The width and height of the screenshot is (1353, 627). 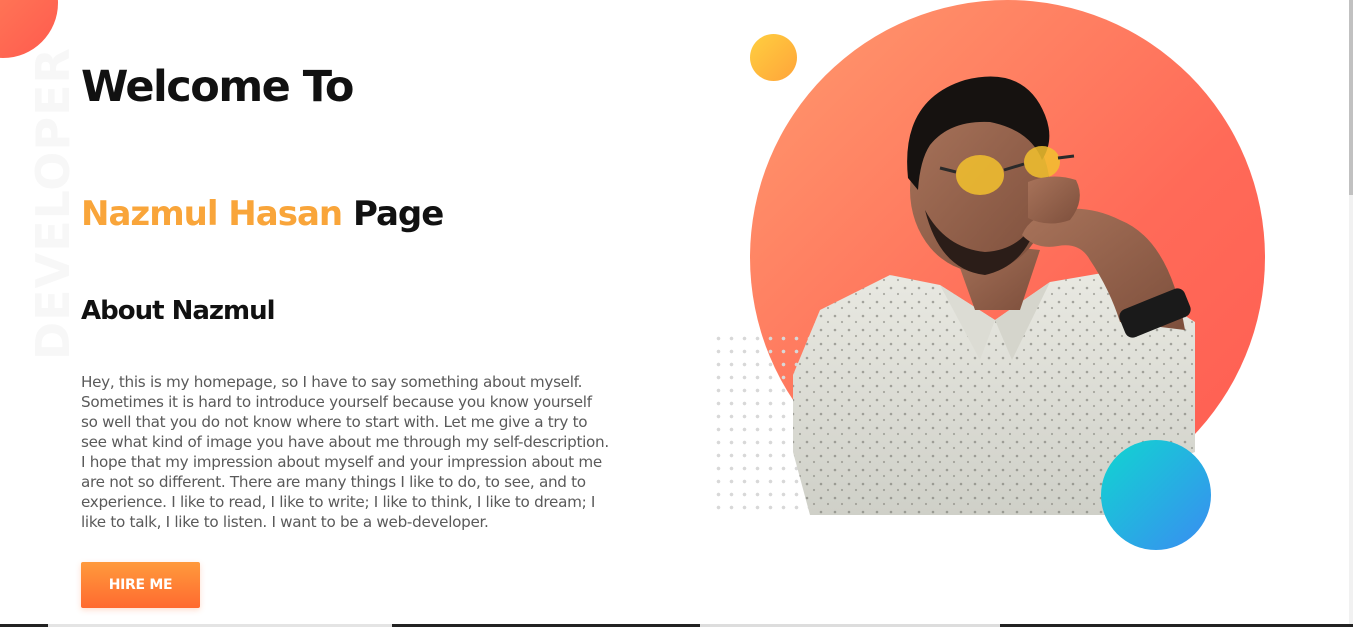 I want to click on scrollbar-thumb, so click(x=1351, y=97).